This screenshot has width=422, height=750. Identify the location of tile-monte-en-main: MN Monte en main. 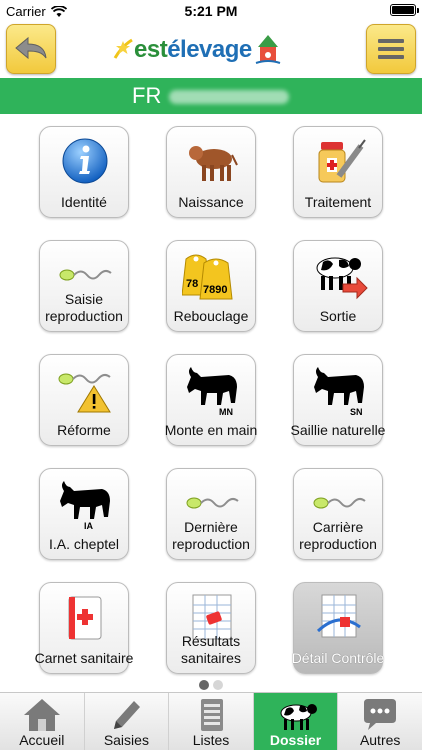
(211, 400).